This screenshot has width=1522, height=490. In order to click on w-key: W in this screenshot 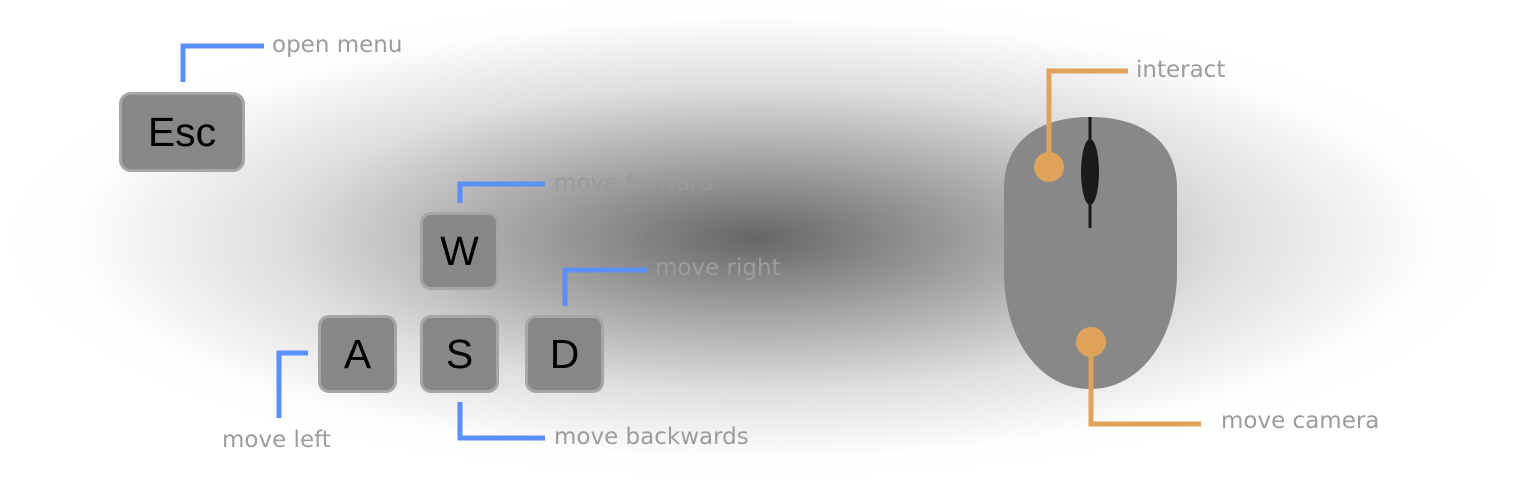, I will do `click(459, 251)`.